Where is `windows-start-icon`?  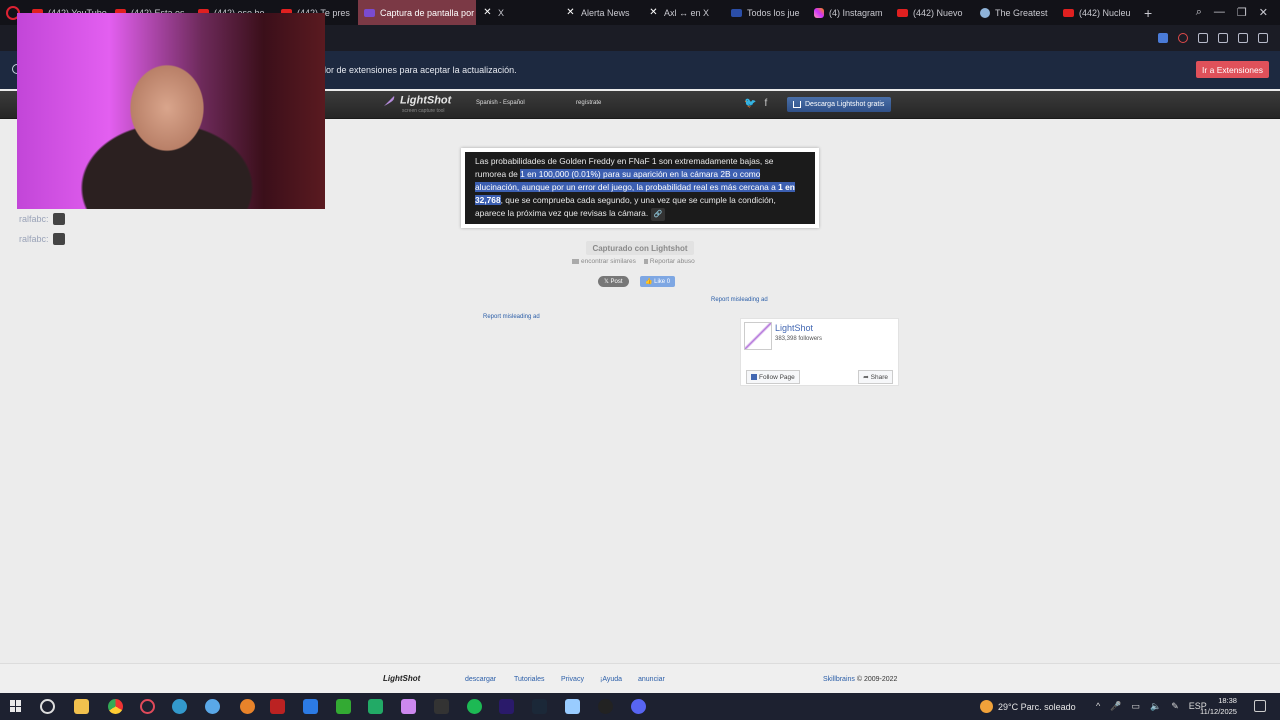
windows-start-icon is located at coordinates (16, 706).